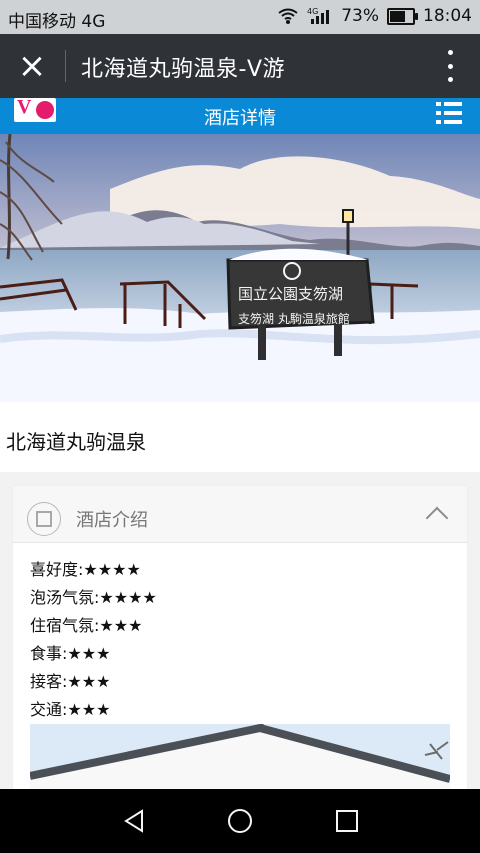  What do you see at coordinates (49, 681) in the screenshot?
I see `rating-label: 接客:` at bounding box center [49, 681].